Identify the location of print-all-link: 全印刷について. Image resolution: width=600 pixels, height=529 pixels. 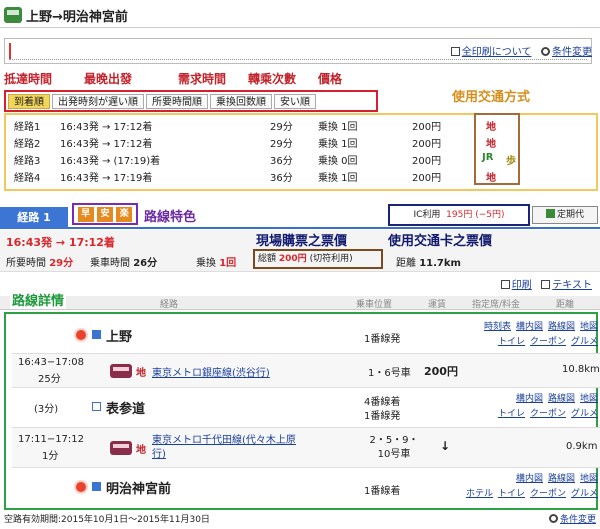
(490, 52).